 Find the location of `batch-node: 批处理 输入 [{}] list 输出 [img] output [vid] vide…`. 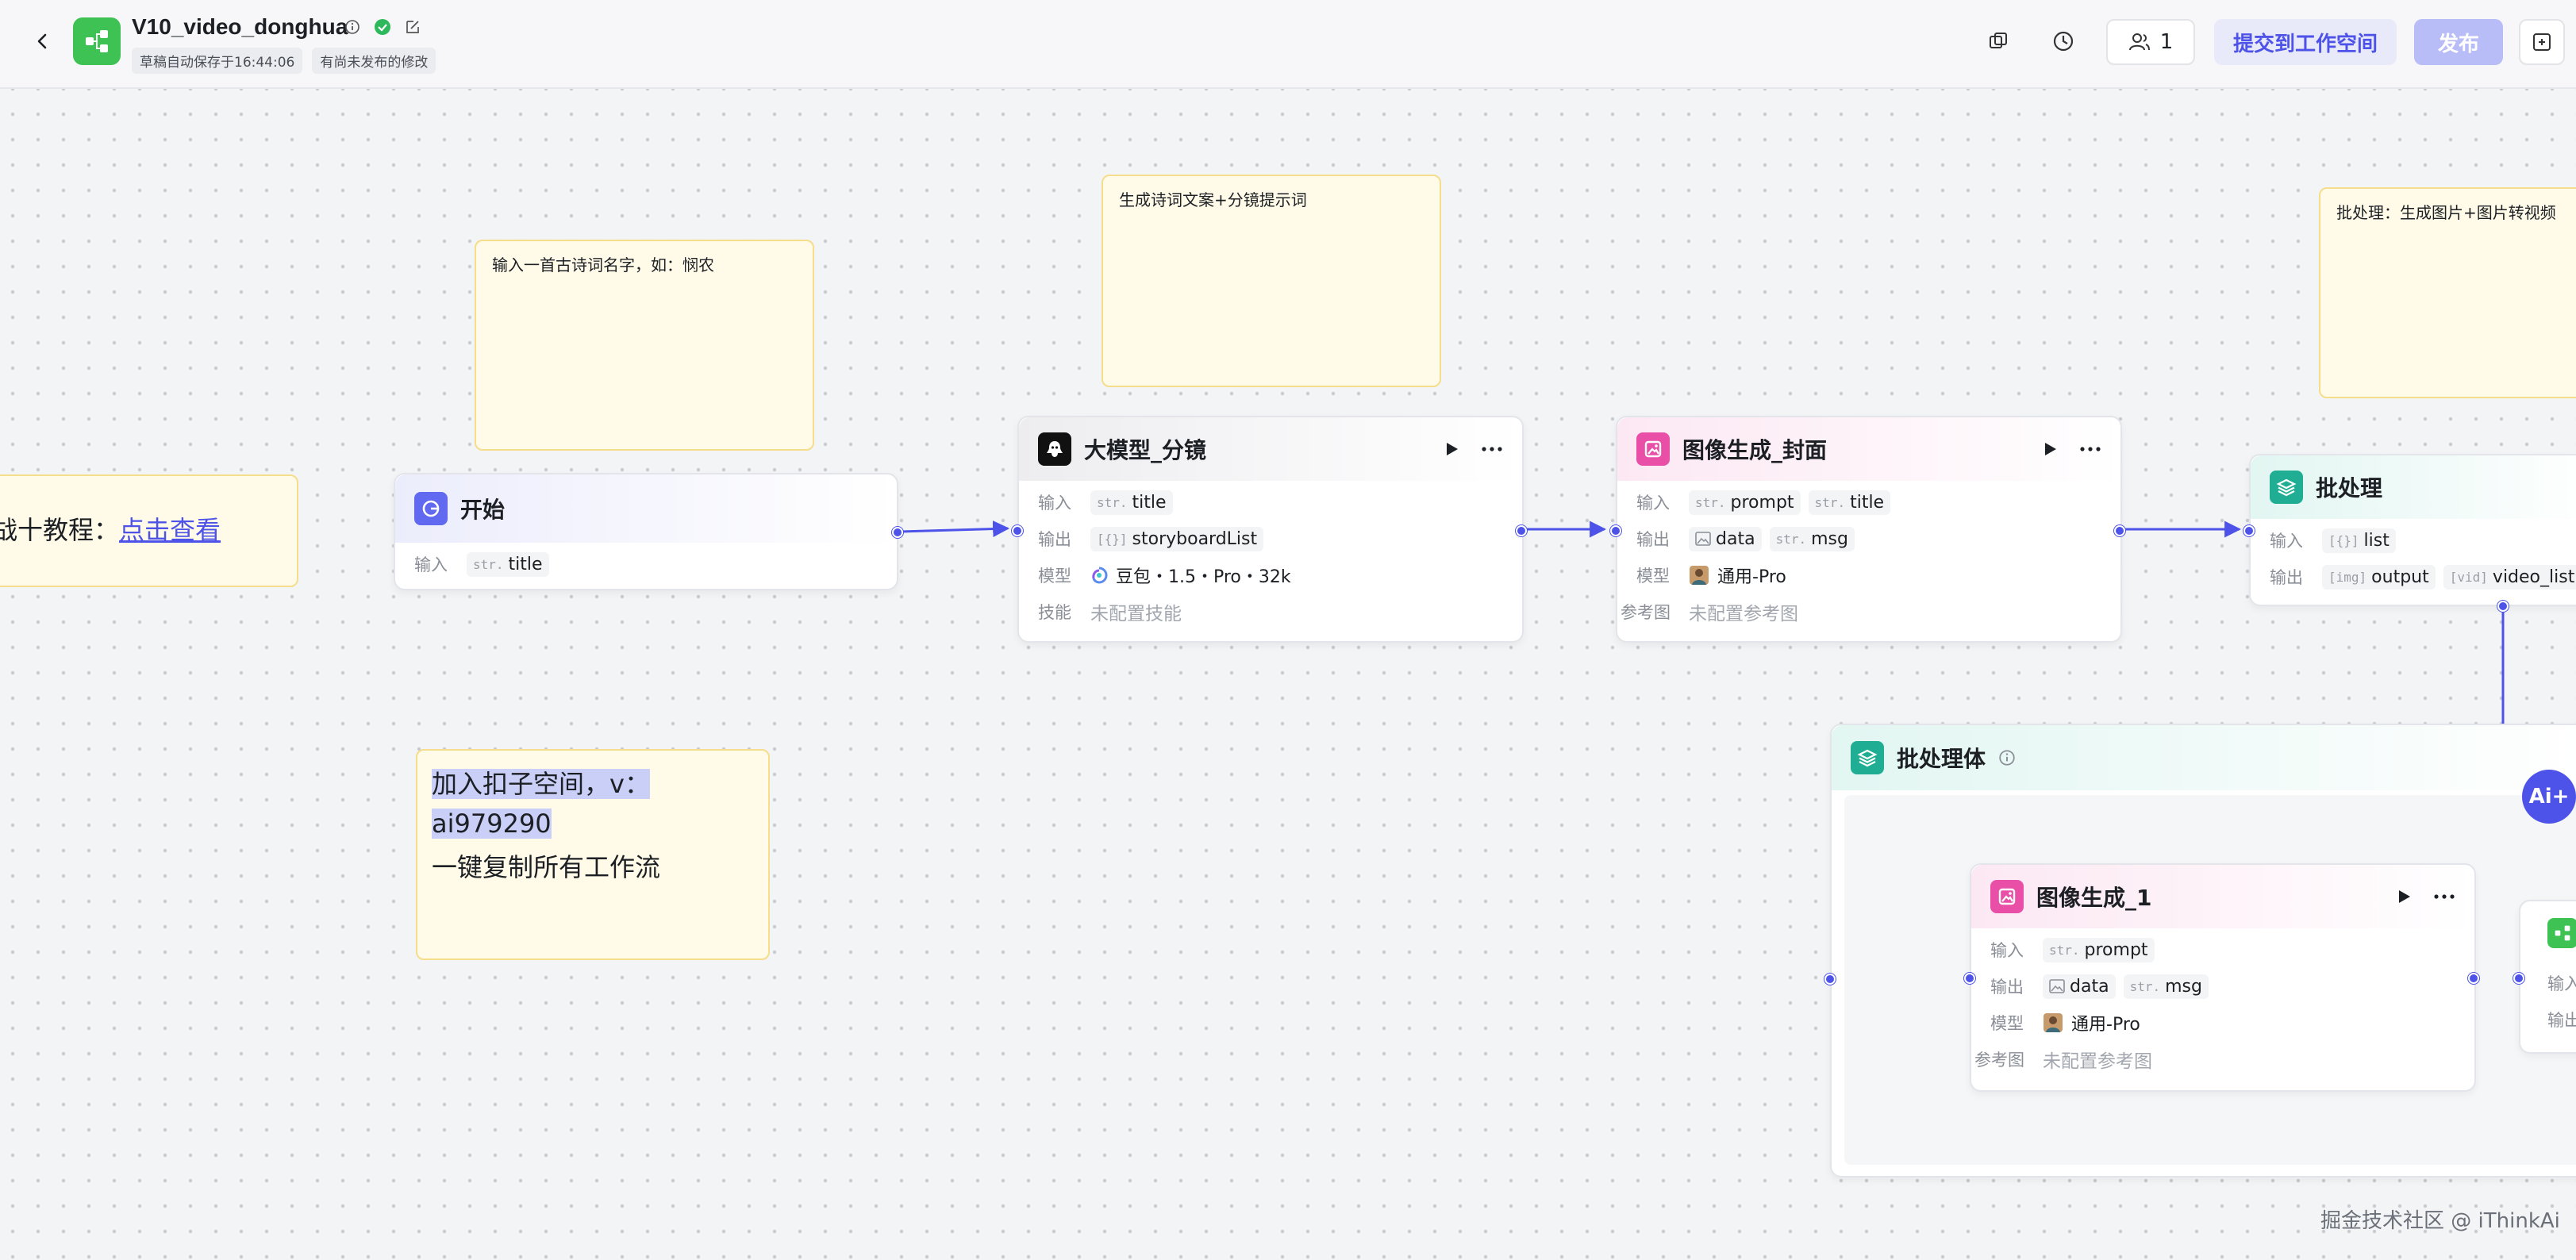

batch-node: 批处理 输入 [{}] list 输出 [img] output [vid] vide… is located at coordinates (2409, 533).